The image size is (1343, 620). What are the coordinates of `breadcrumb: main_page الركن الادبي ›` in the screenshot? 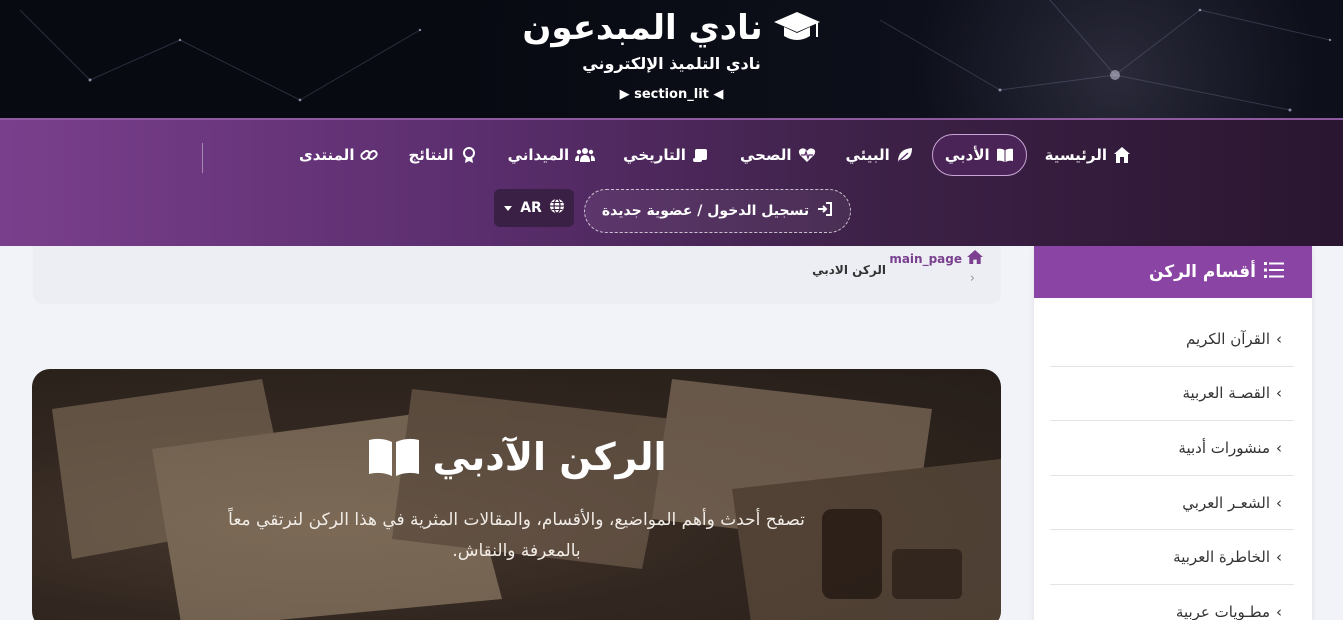 It's located at (517, 275).